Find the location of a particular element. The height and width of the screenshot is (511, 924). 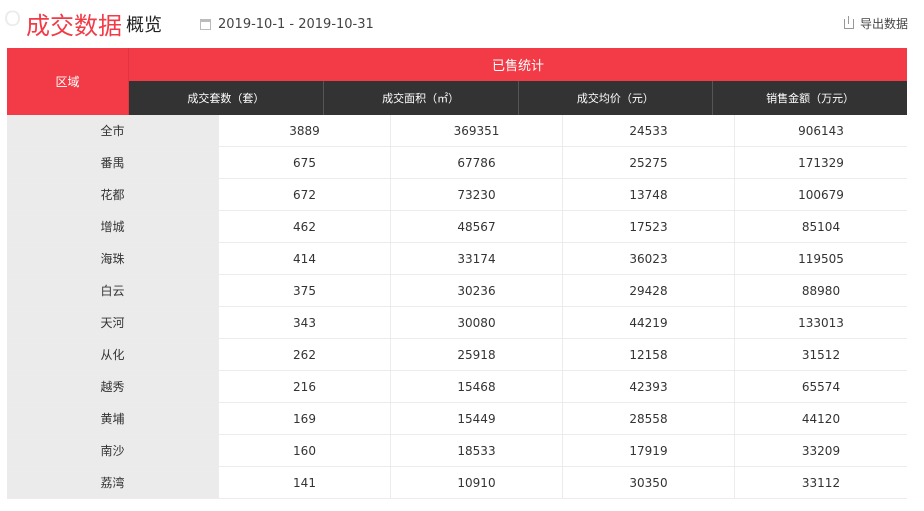

avg-price-cell: 24533 is located at coordinates (649, 130).